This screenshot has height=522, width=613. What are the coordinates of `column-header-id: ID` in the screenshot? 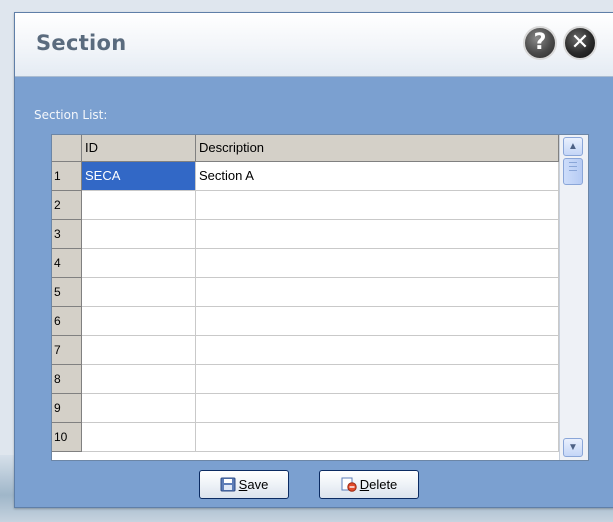 It's located at (139, 148).